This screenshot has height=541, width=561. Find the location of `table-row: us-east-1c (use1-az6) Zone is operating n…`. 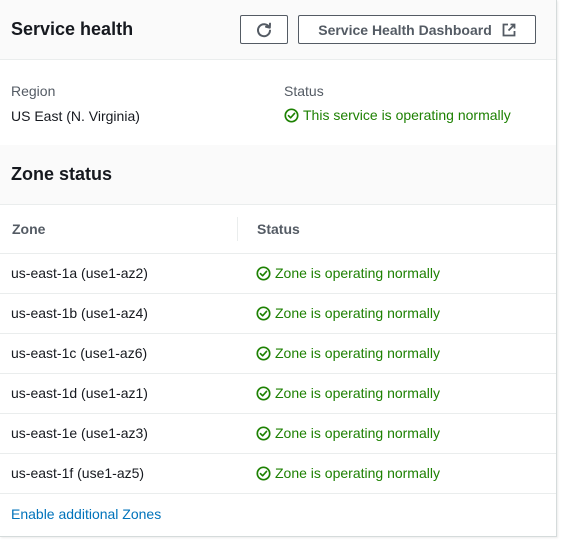

table-row: us-east-1c (use1-az6) Zone is operating n… is located at coordinates (278, 354).